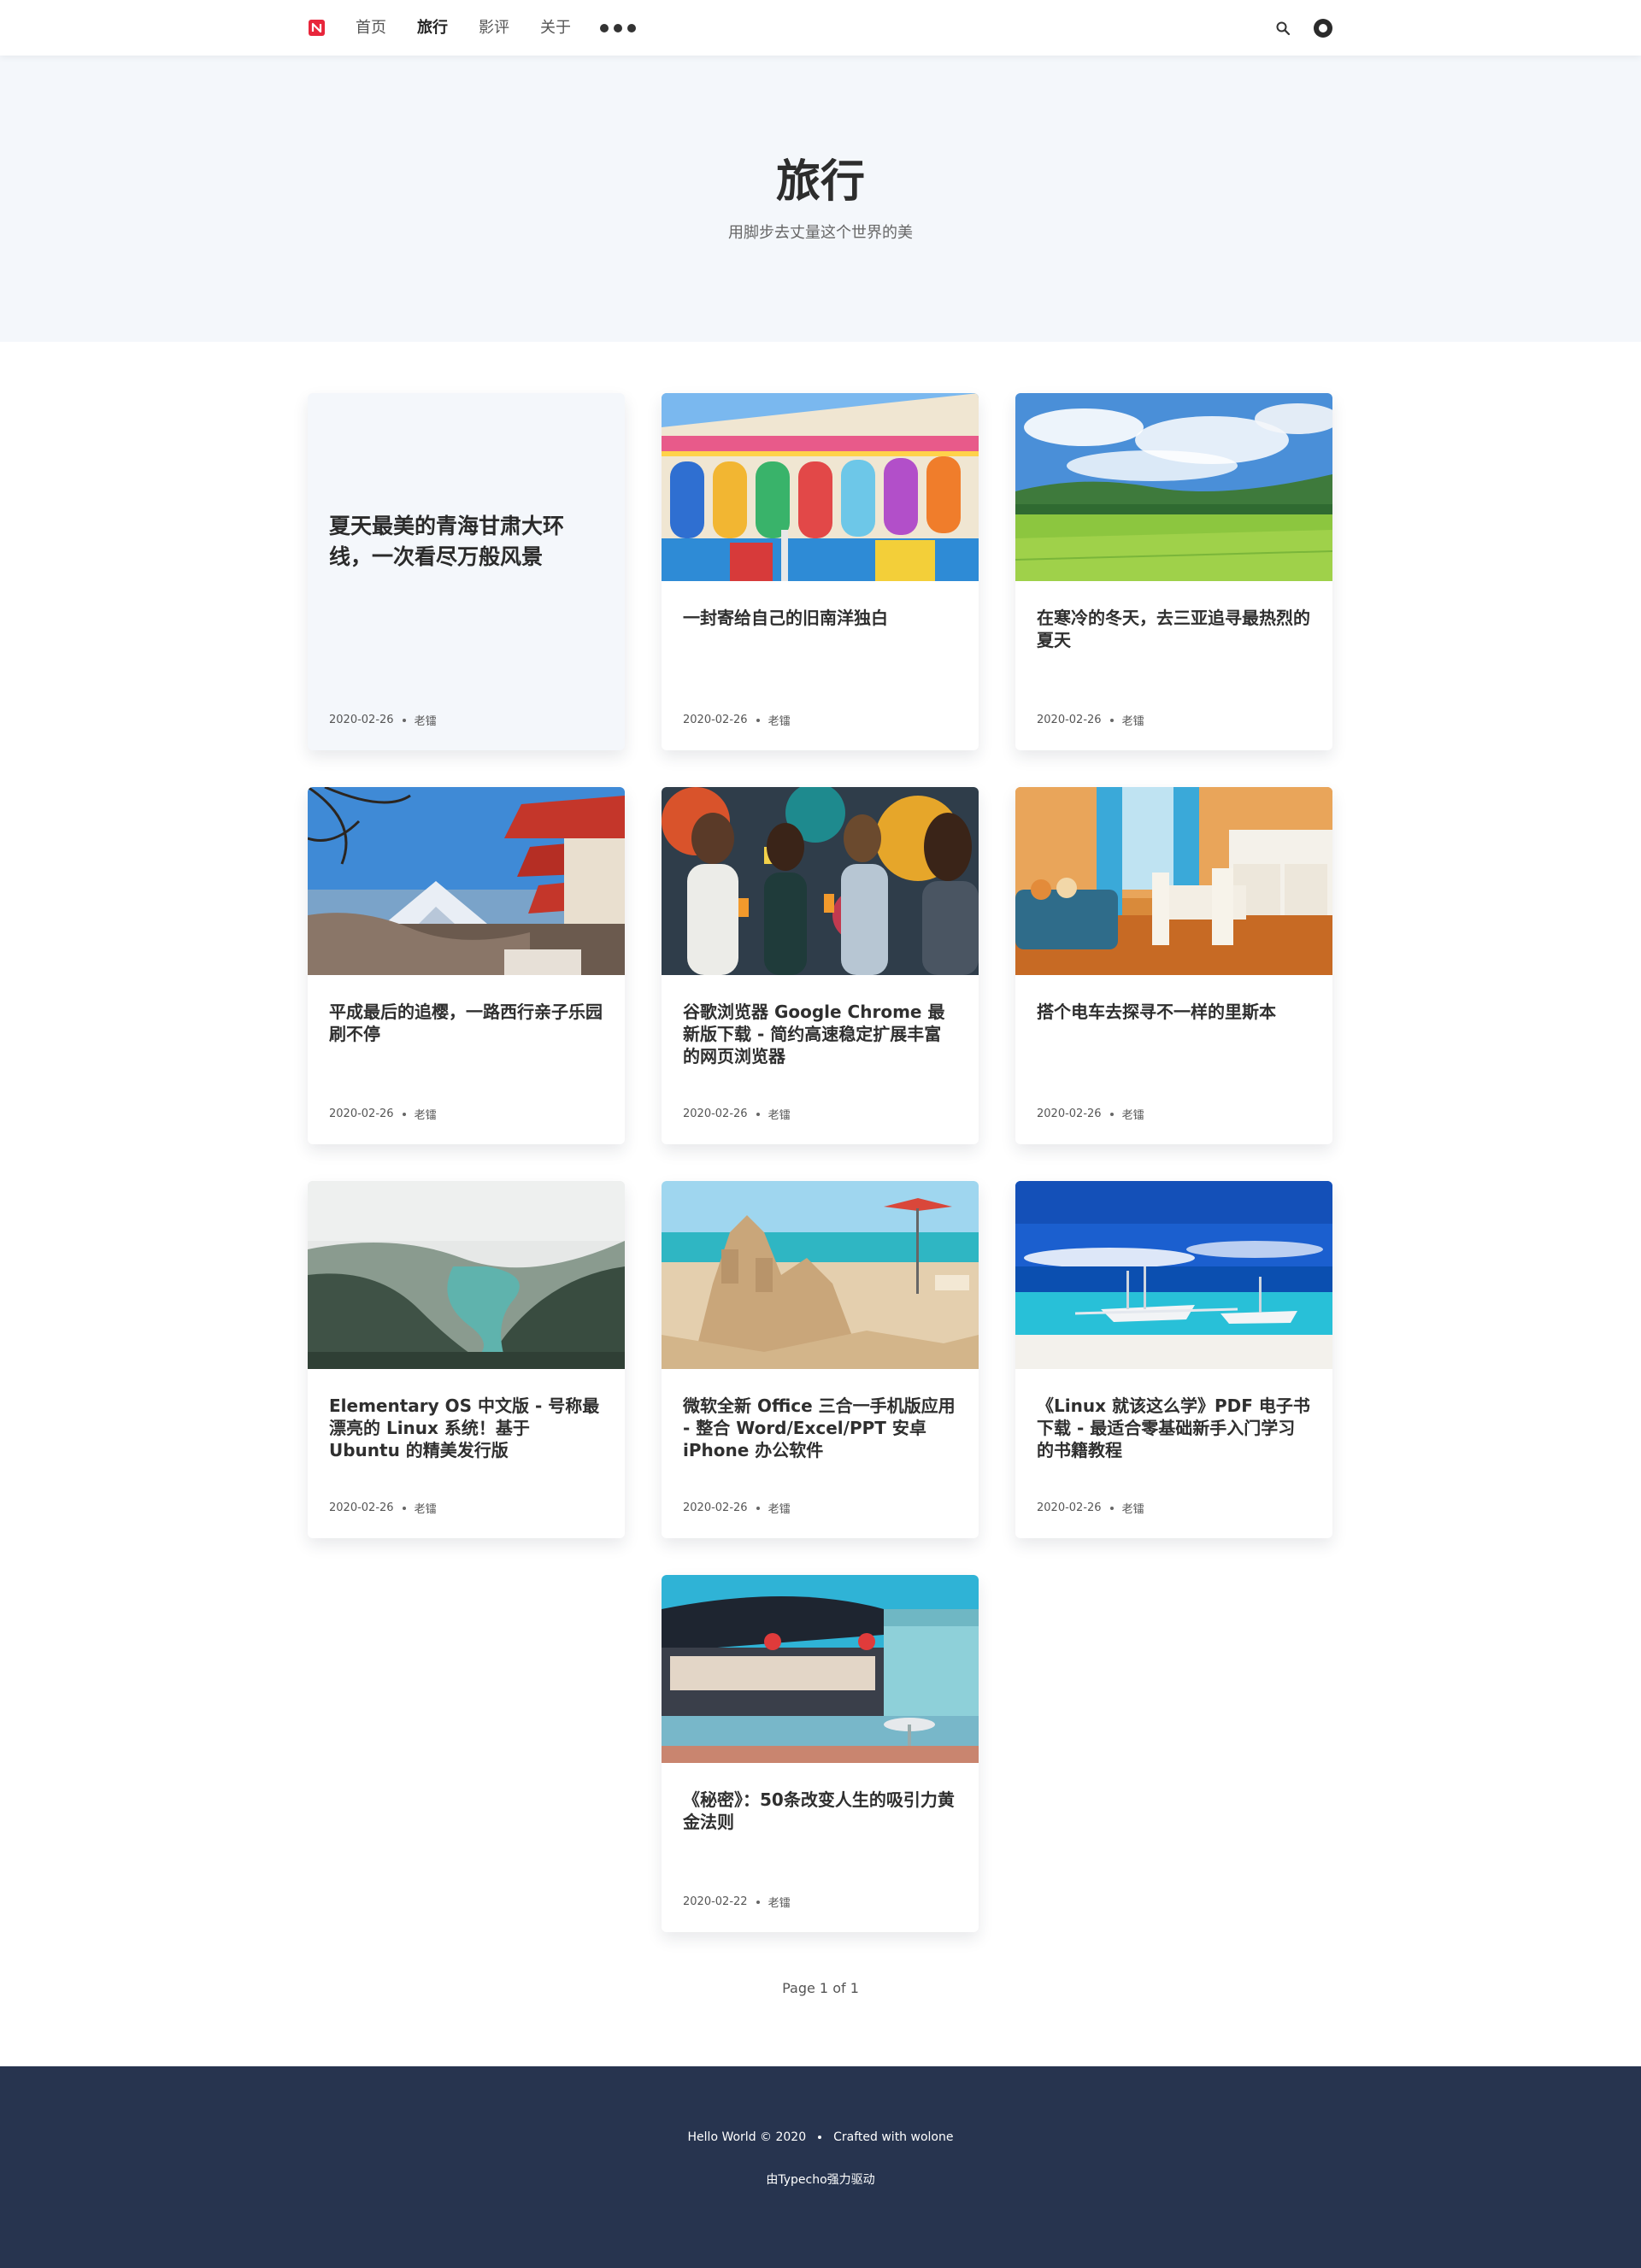 This screenshot has width=1641, height=2268. I want to click on post-card: 《秘密》：50条改变人生的吸引力黄金法则 2020-02-22 老镭, so click(820, 1753).